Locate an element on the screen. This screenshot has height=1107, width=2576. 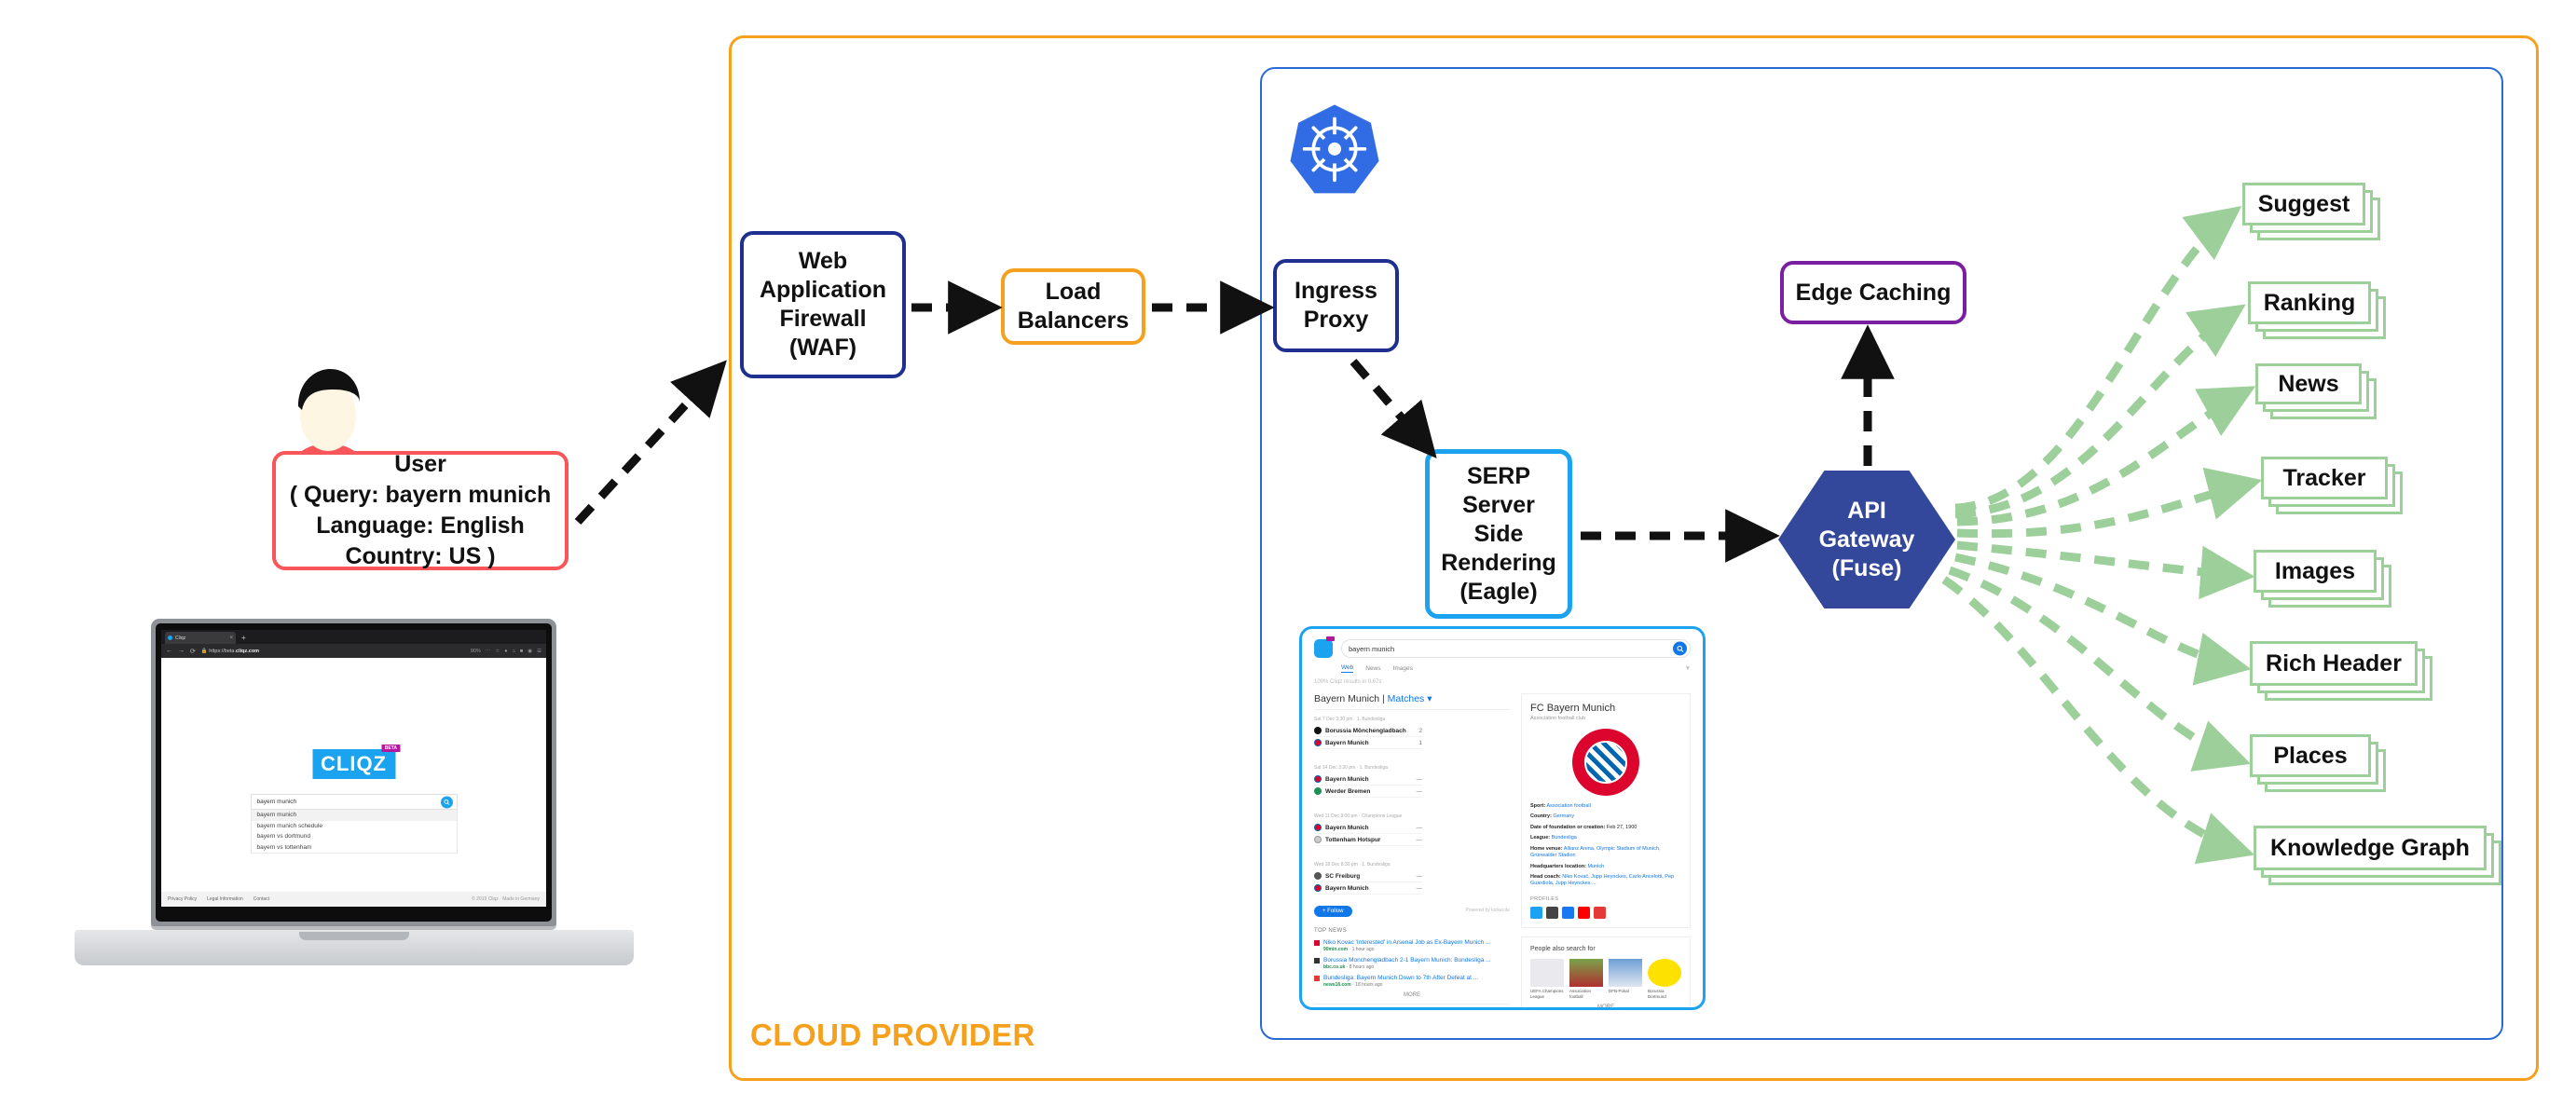
home-score: — is located at coordinates (1419, 827).